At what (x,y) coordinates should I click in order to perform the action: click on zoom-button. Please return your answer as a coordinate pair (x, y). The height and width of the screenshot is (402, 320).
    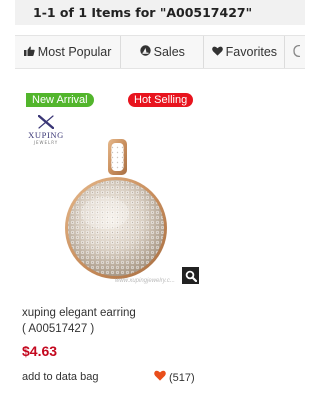
    Looking at the image, I should click on (190, 275).